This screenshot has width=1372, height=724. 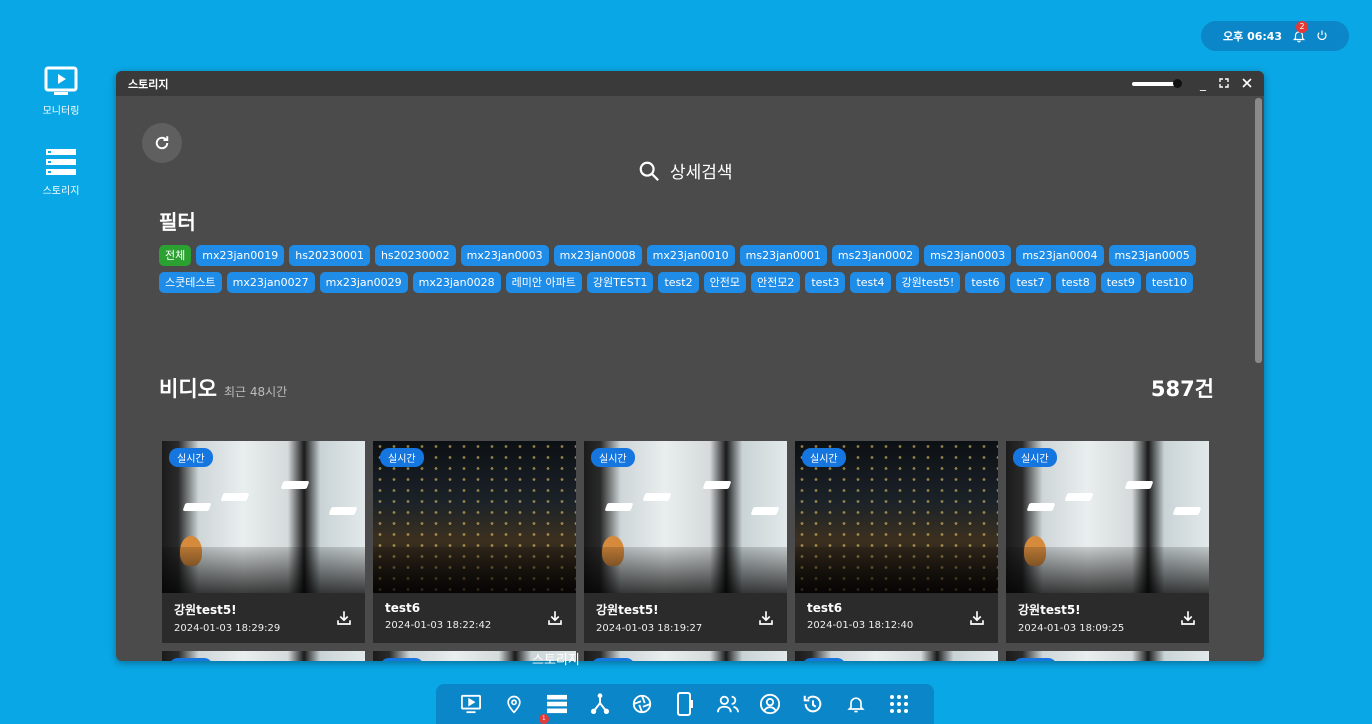 I want to click on filter-chip: hs20230001, so click(x=329, y=255).